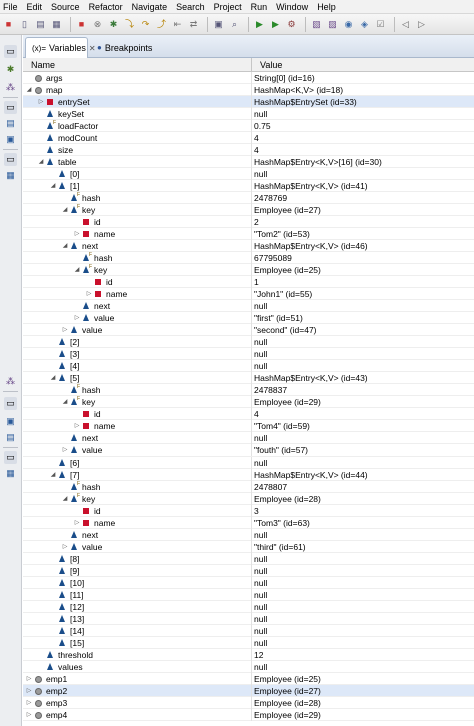 Image resolution: width=474 pixels, height=726 pixels. Describe the element at coordinates (248, 150) in the screenshot. I see `tree-row: size 4` at that location.